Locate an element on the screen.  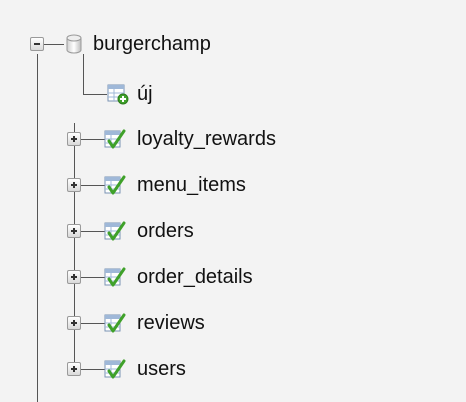
table-row: orders is located at coordinates (233, 231).